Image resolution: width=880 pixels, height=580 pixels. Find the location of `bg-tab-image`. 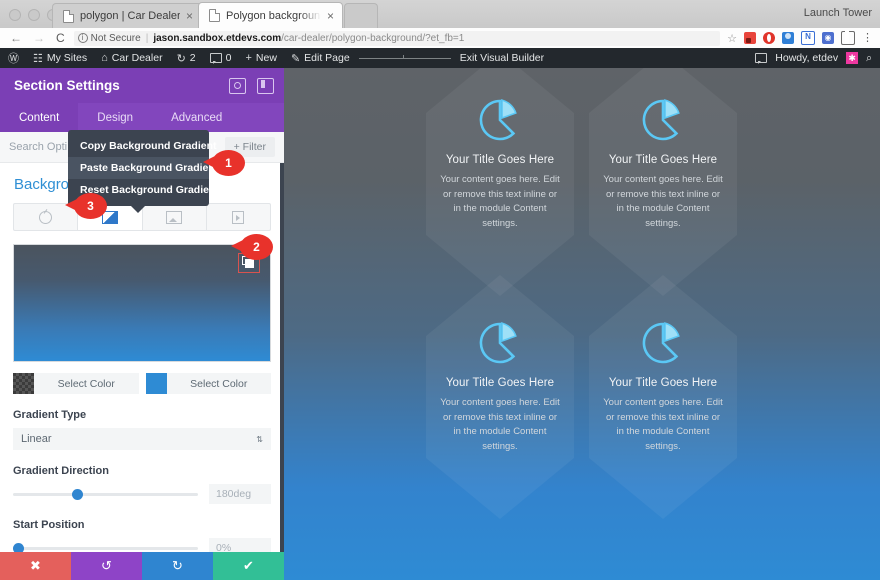

bg-tab-image is located at coordinates (175, 217).